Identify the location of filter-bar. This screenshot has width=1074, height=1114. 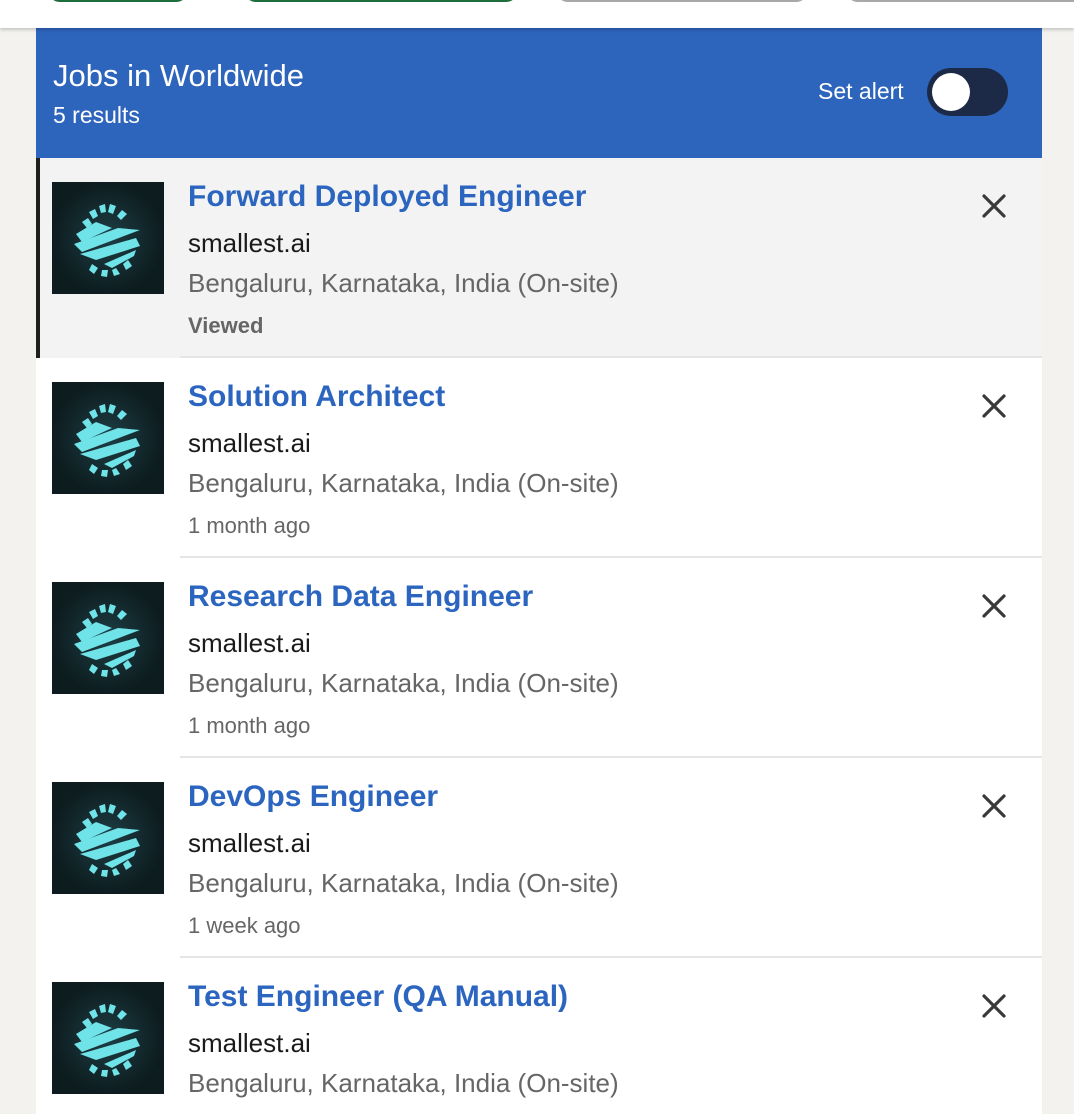
(537, 14).